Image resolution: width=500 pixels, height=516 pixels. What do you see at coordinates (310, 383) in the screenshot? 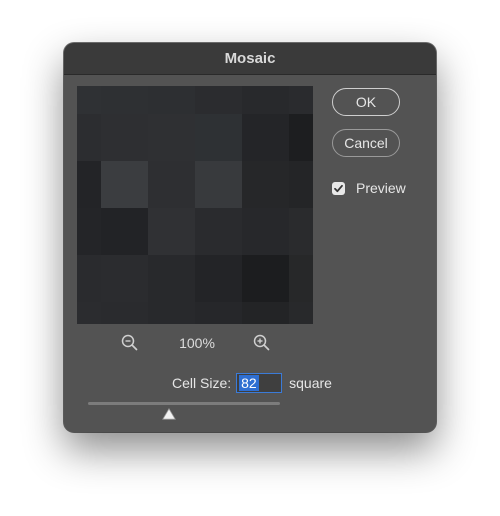
I see `cell-size-unit: square` at bounding box center [310, 383].